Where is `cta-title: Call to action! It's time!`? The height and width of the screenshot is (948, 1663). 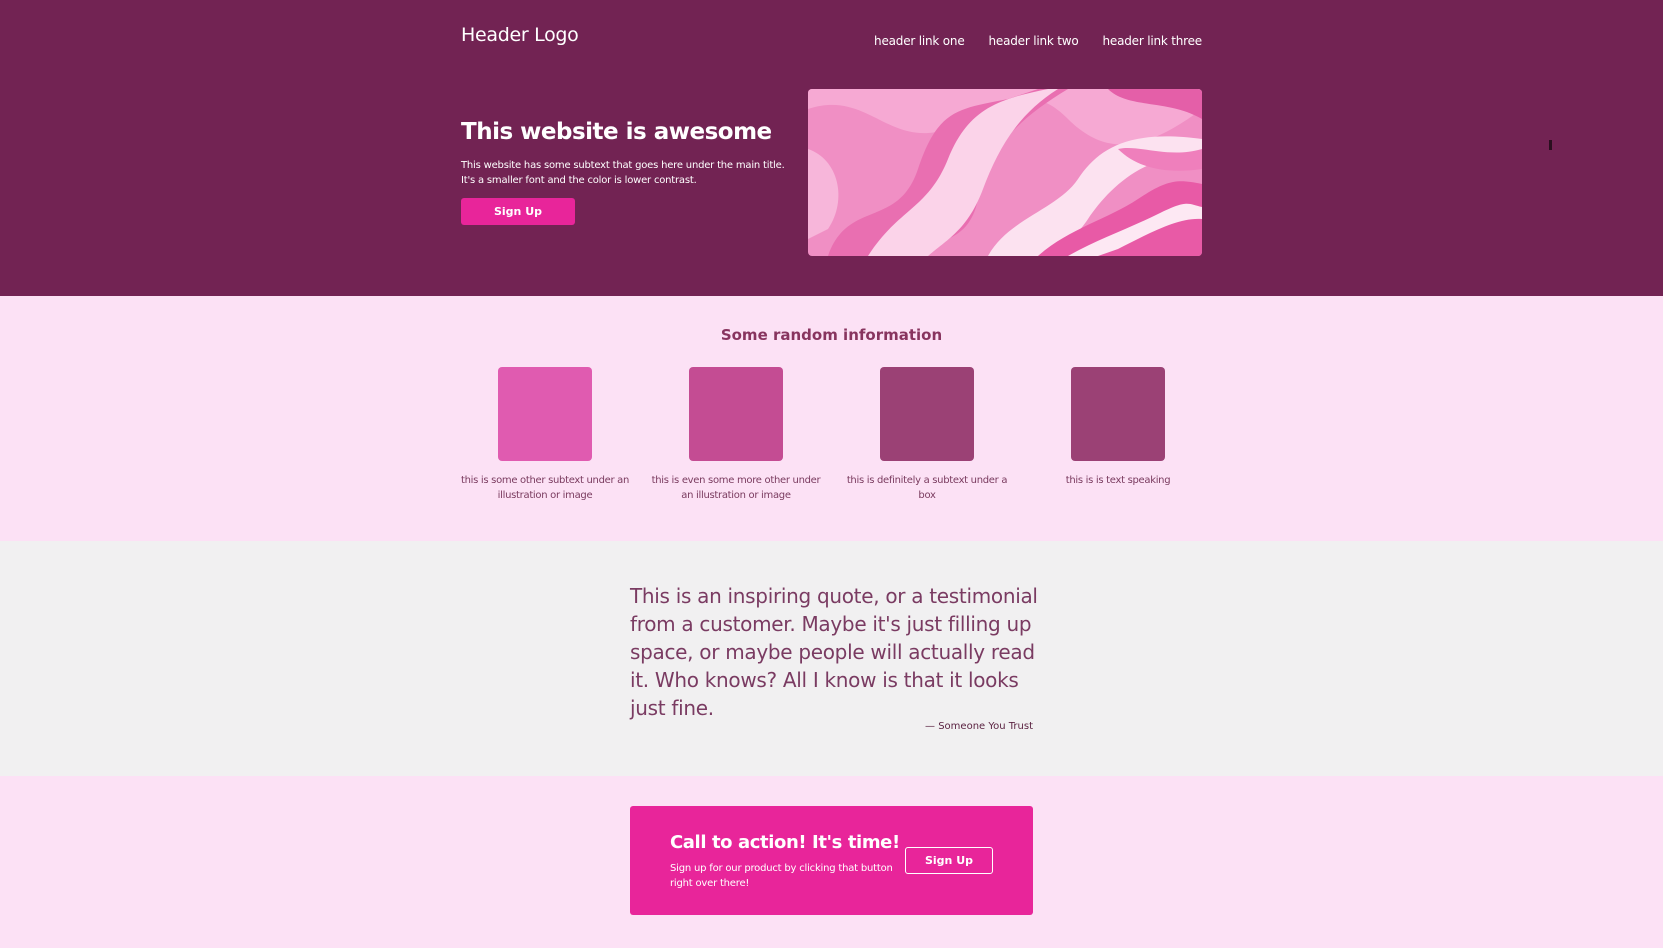
cta-title: Call to action! It's time! is located at coordinates (785, 842).